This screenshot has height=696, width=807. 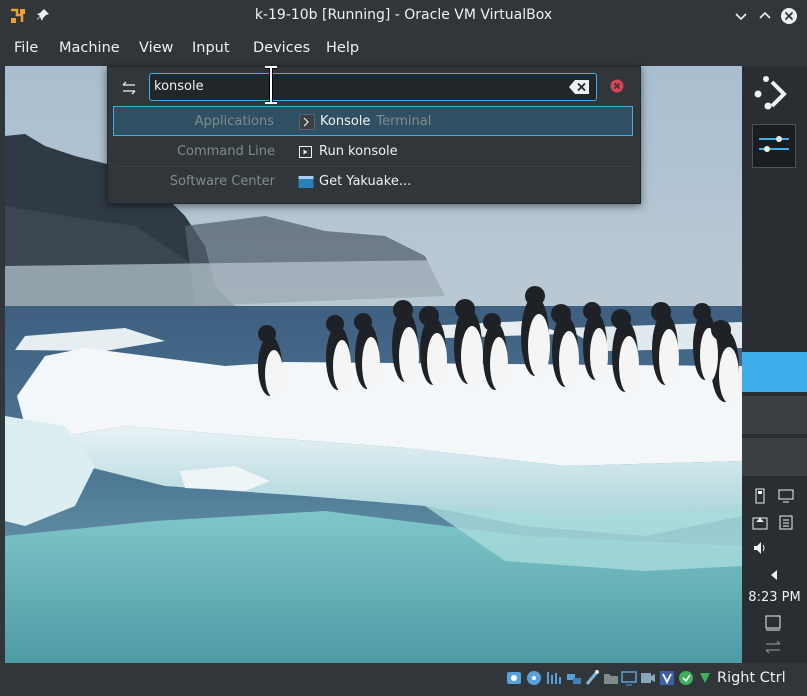 I want to click on usb-icon, so click(x=592, y=678).